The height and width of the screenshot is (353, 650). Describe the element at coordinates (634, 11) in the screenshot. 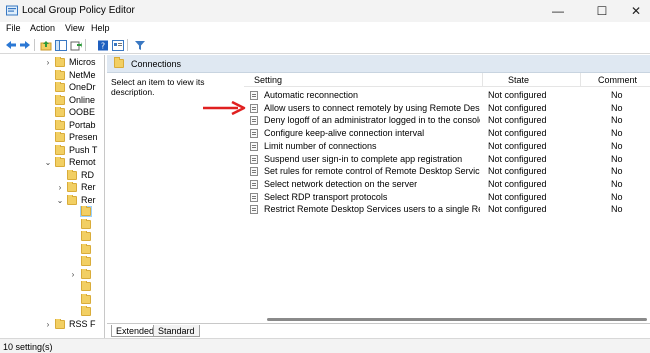

I see `close-button: ✕` at that location.